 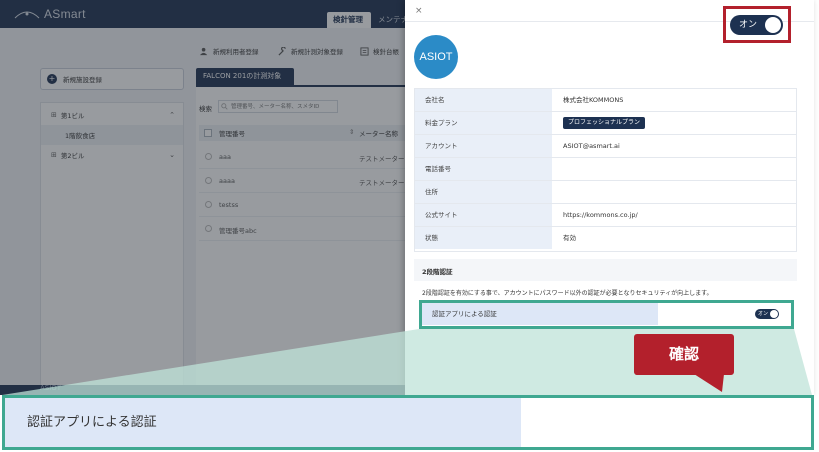 I want to click on info-row-plan: 料金プラン プロフェッショナルプラン, so click(x=605, y=123).